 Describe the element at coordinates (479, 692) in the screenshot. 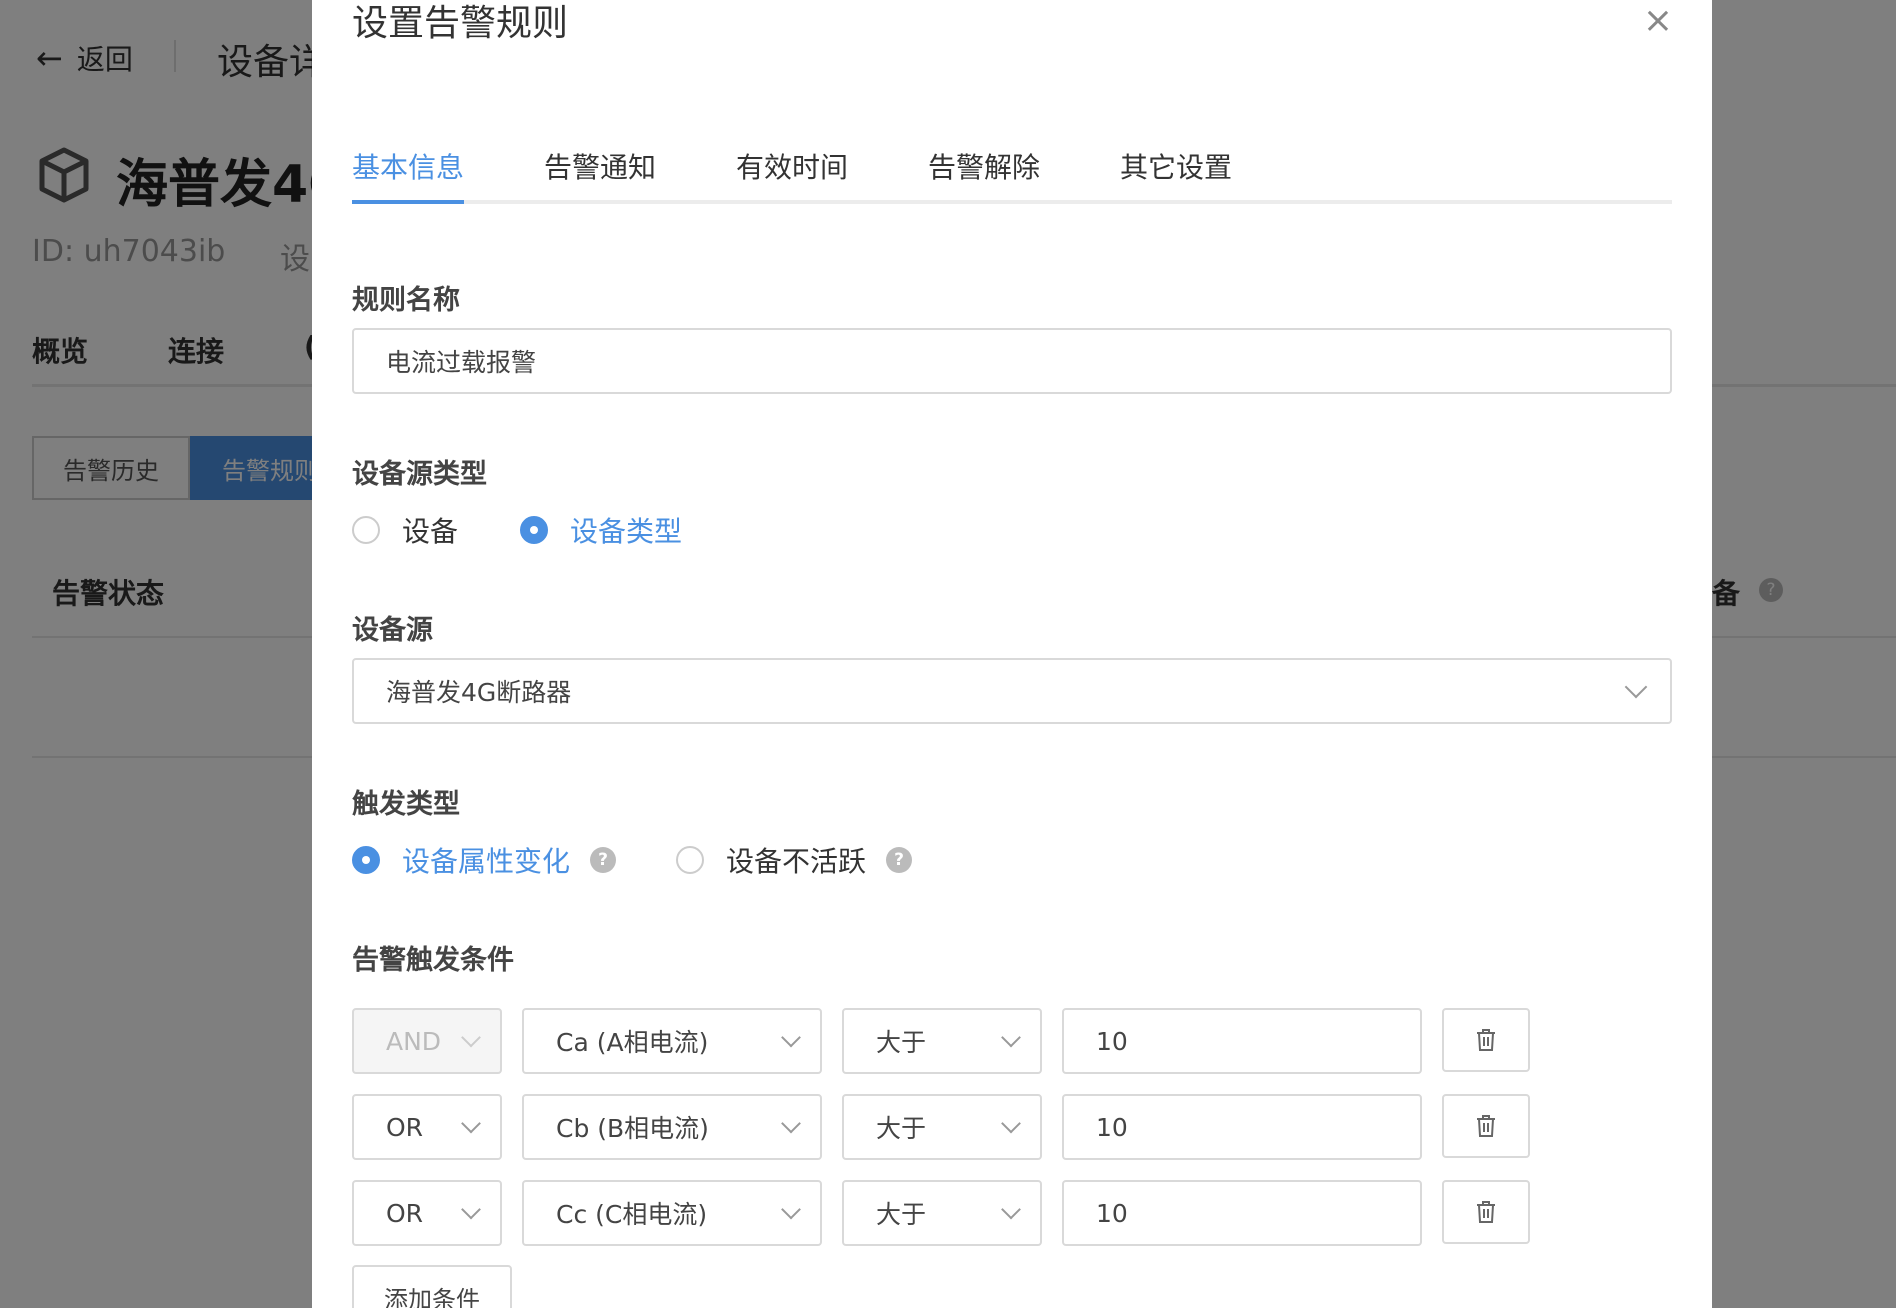

I see `device-source-value: 海普发4G断路器` at that location.